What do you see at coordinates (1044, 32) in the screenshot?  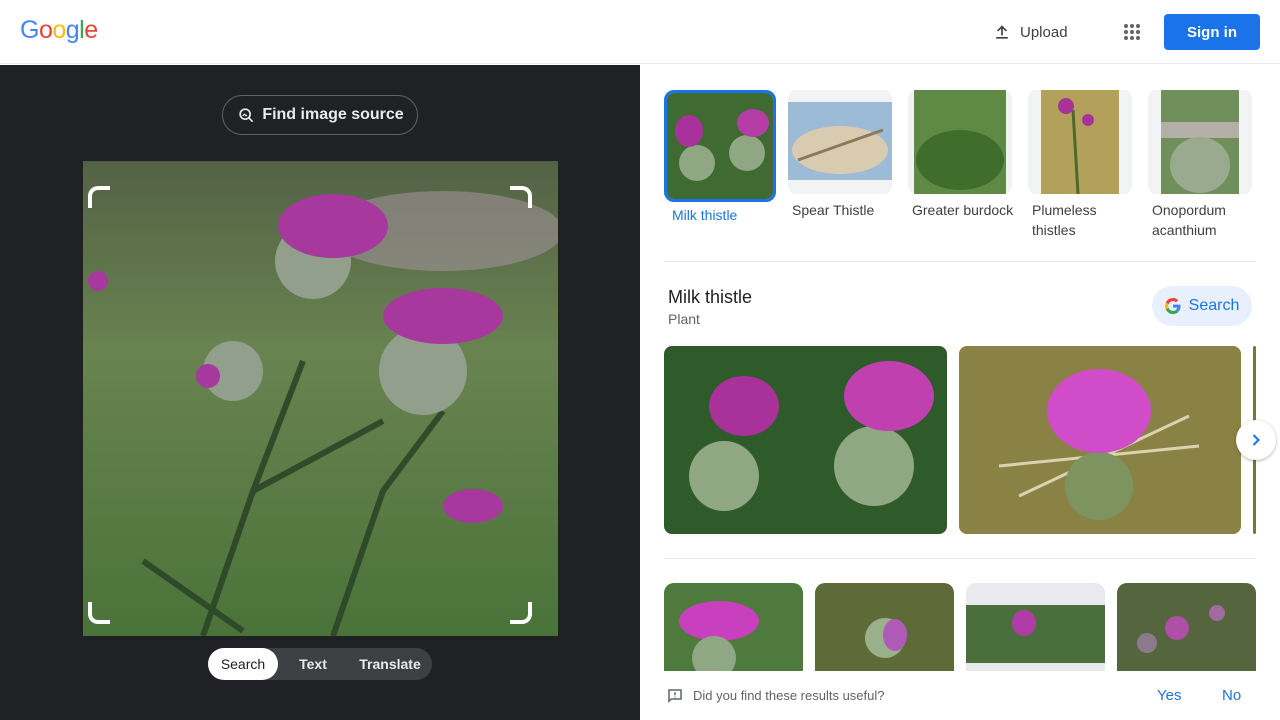 I see `upload-label: Upload` at bounding box center [1044, 32].